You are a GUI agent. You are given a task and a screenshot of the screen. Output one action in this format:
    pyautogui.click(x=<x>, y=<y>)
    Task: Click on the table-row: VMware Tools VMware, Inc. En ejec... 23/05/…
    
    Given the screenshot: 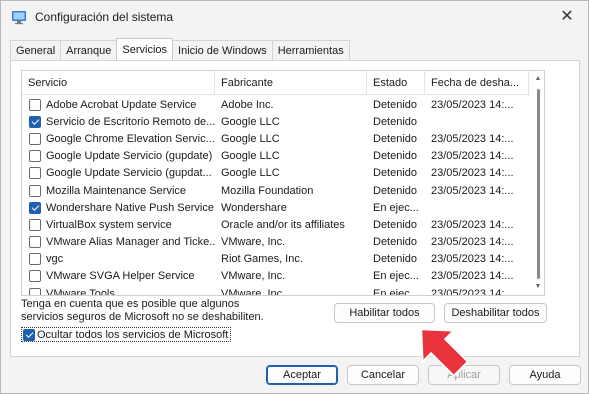 What is the action you would take?
    pyautogui.click(x=275, y=290)
    